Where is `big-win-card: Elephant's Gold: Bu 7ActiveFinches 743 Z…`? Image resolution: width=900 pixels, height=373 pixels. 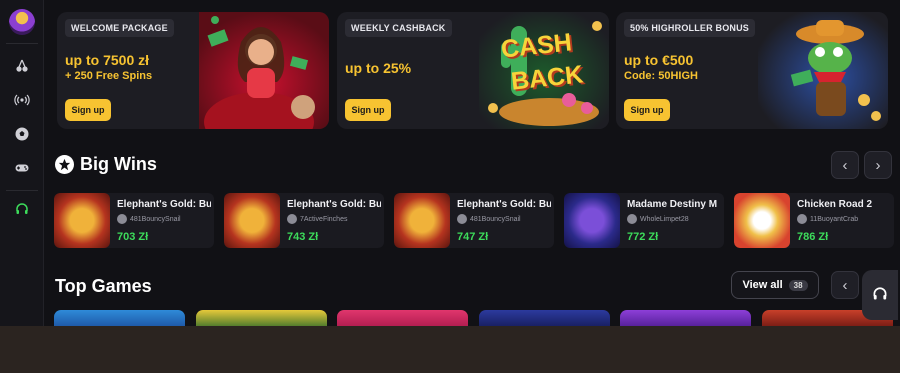
big-win-card: Elephant's Gold: Bu 7ActiveFinches 743 Z… is located at coordinates (304, 220).